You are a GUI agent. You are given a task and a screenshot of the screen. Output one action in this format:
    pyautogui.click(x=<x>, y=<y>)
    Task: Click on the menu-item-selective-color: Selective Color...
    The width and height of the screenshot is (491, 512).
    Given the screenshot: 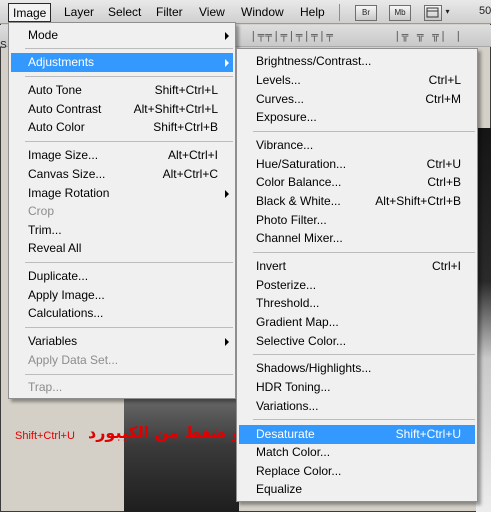 What is the action you would take?
    pyautogui.click(x=357, y=341)
    